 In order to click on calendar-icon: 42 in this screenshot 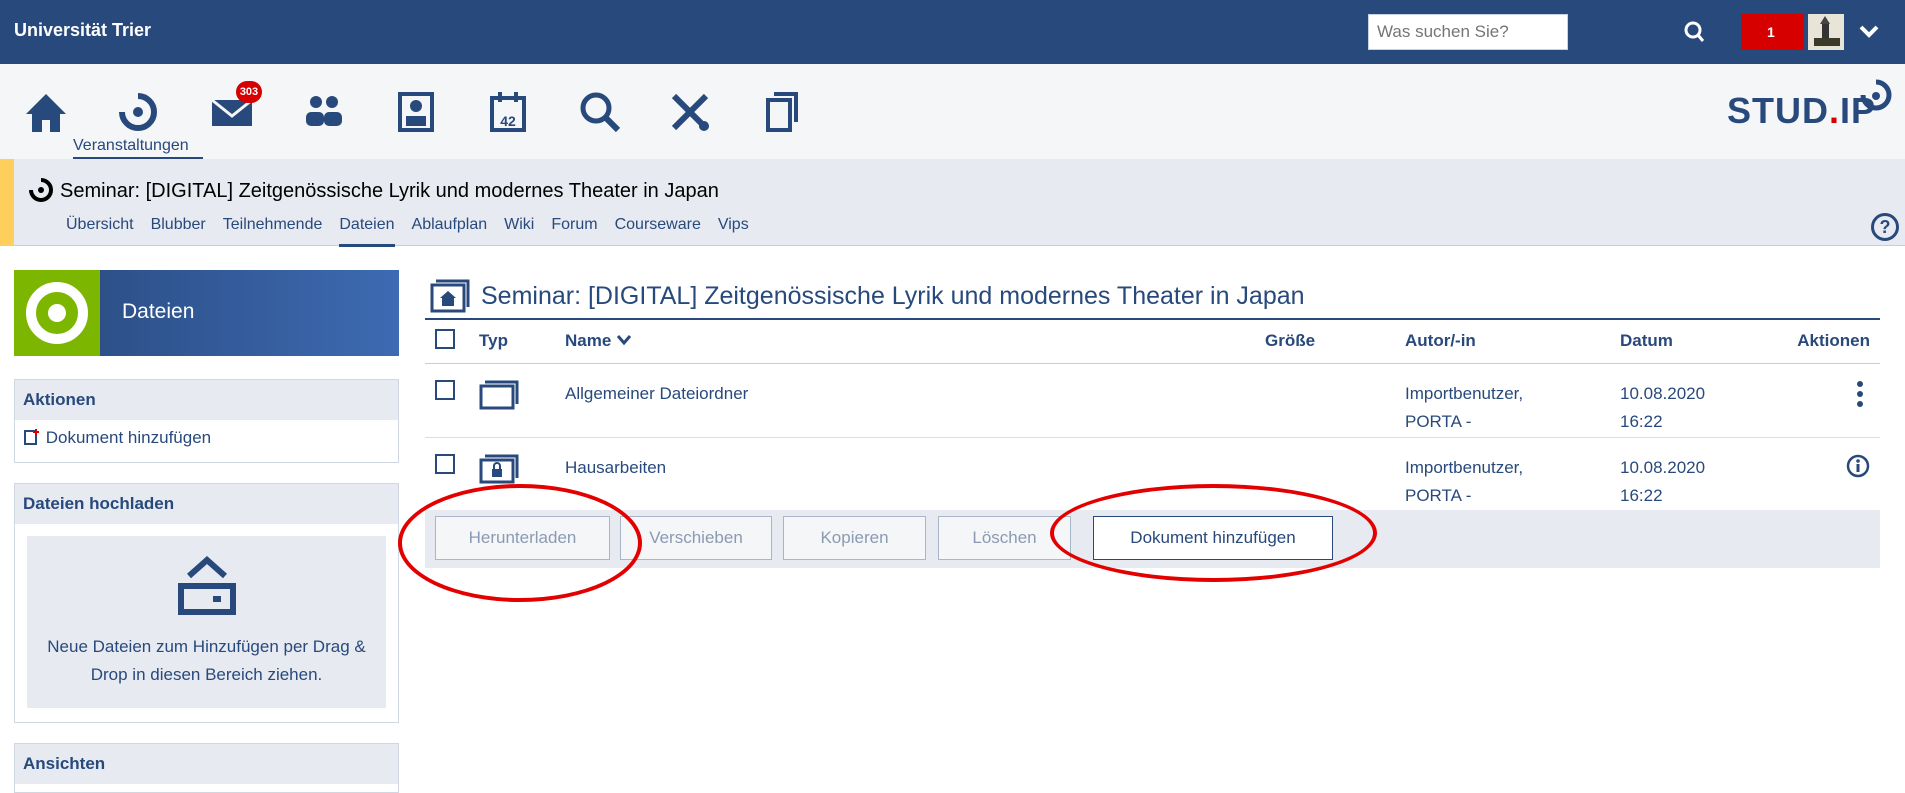, I will do `click(508, 112)`.